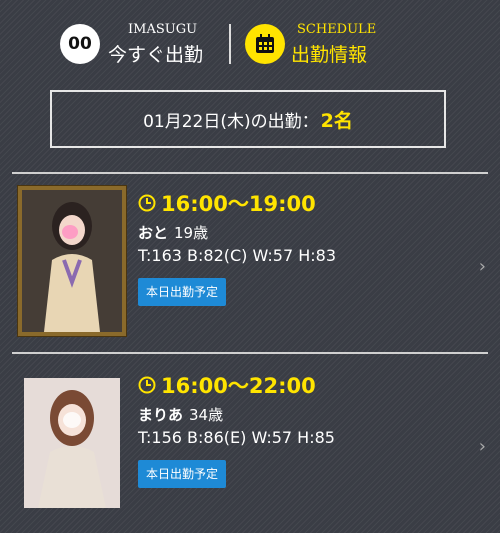 The height and width of the screenshot is (533, 500). What do you see at coordinates (237, 255) in the screenshot?
I see `cast-stats: T:163 B:82(C) W:57 H:83` at bounding box center [237, 255].